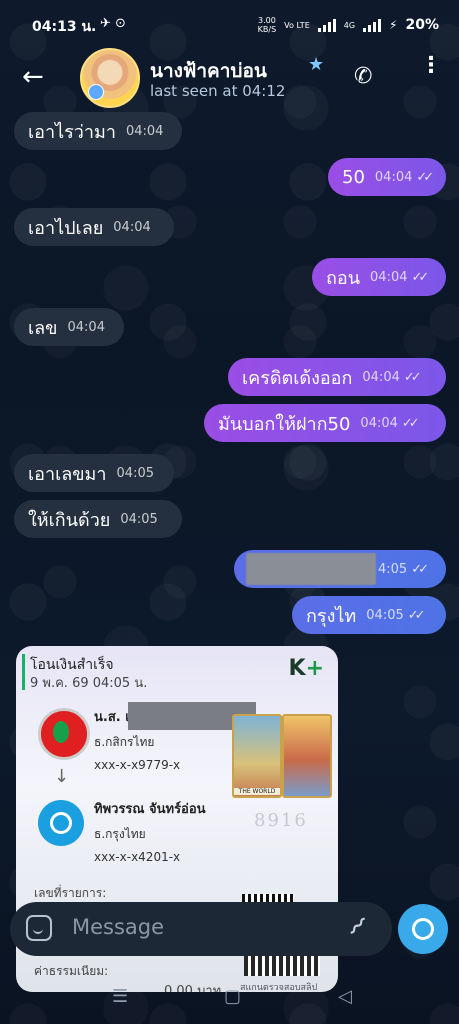 The width and height of the screenshot is (459, 1024). I want to click on avatar-badge-icon, so click(96, 92).